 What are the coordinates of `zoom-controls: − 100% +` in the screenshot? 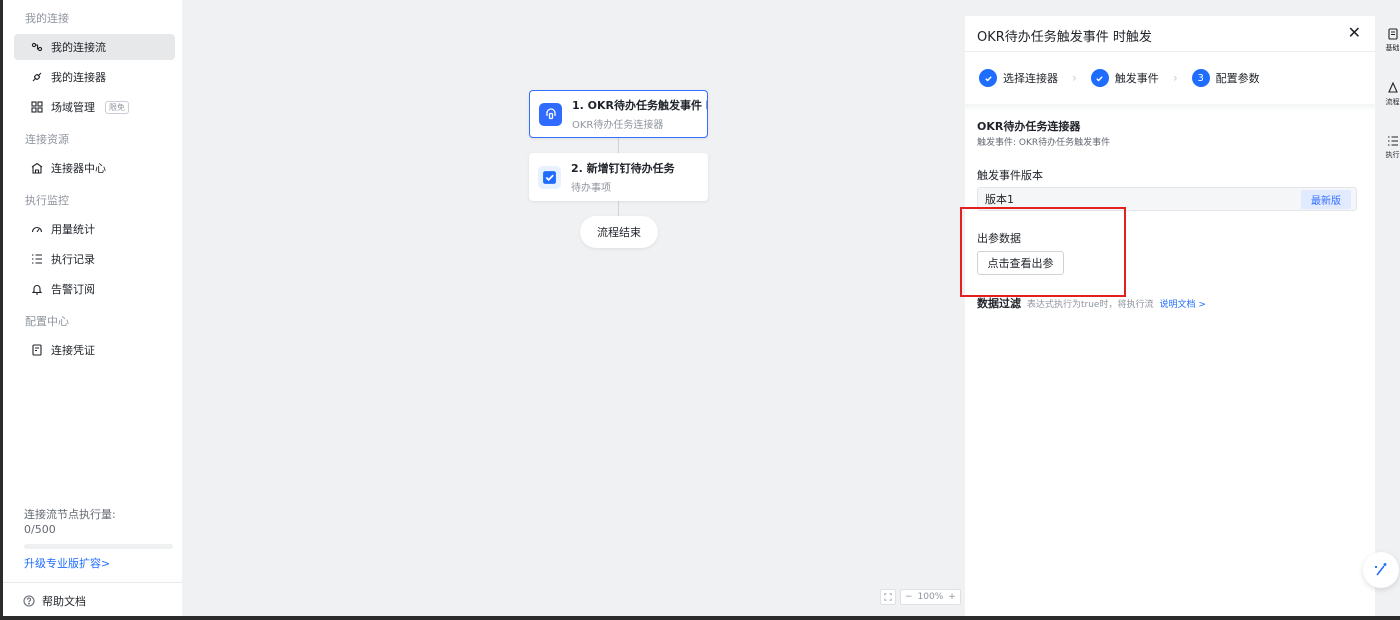 It's located at (920, 597).